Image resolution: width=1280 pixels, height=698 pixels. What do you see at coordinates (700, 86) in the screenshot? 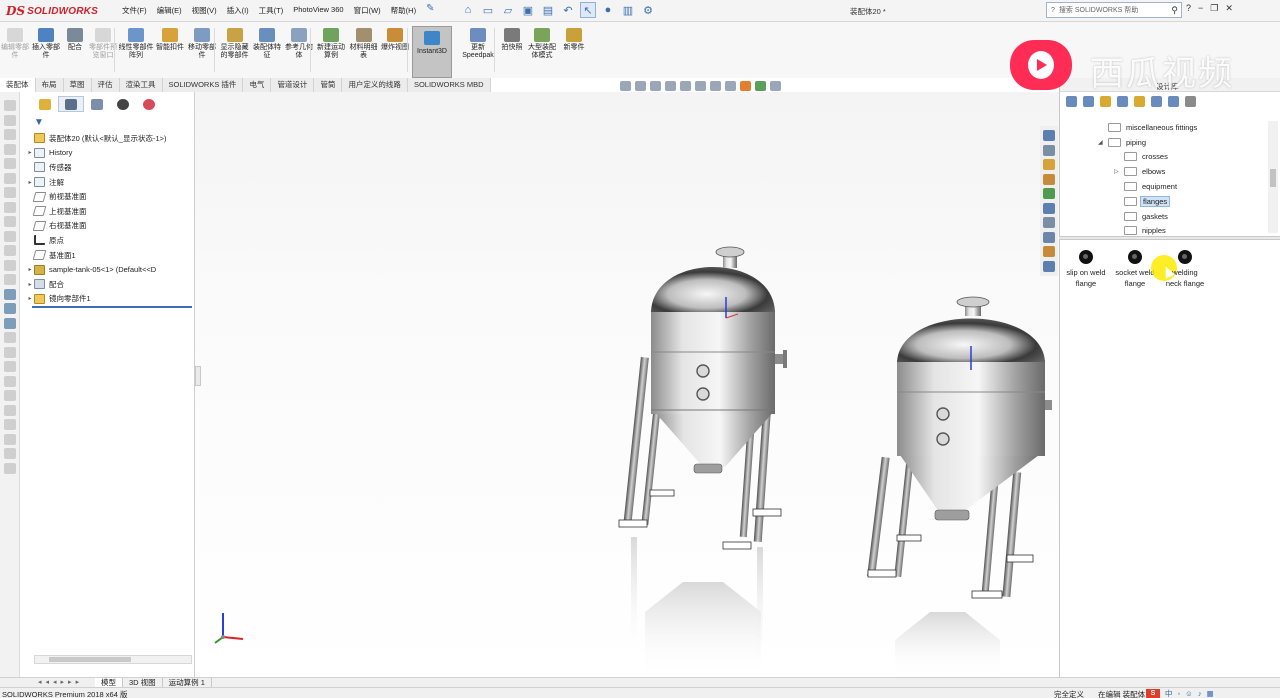
I see `view-orientation-icon` at bounding box center [700, 86].